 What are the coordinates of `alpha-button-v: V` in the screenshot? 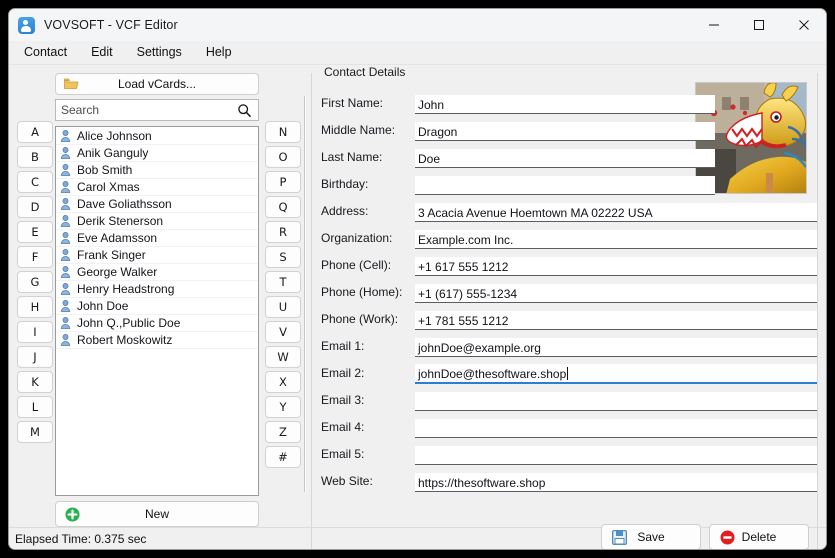 It's located at (283, 332).